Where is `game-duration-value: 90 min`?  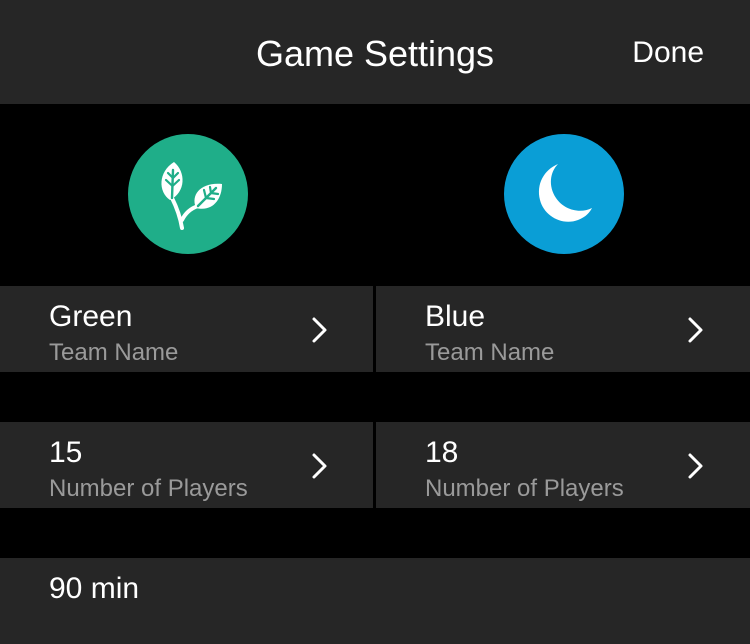 game-duration-value: 90 min is located at coordinates (94, 588).